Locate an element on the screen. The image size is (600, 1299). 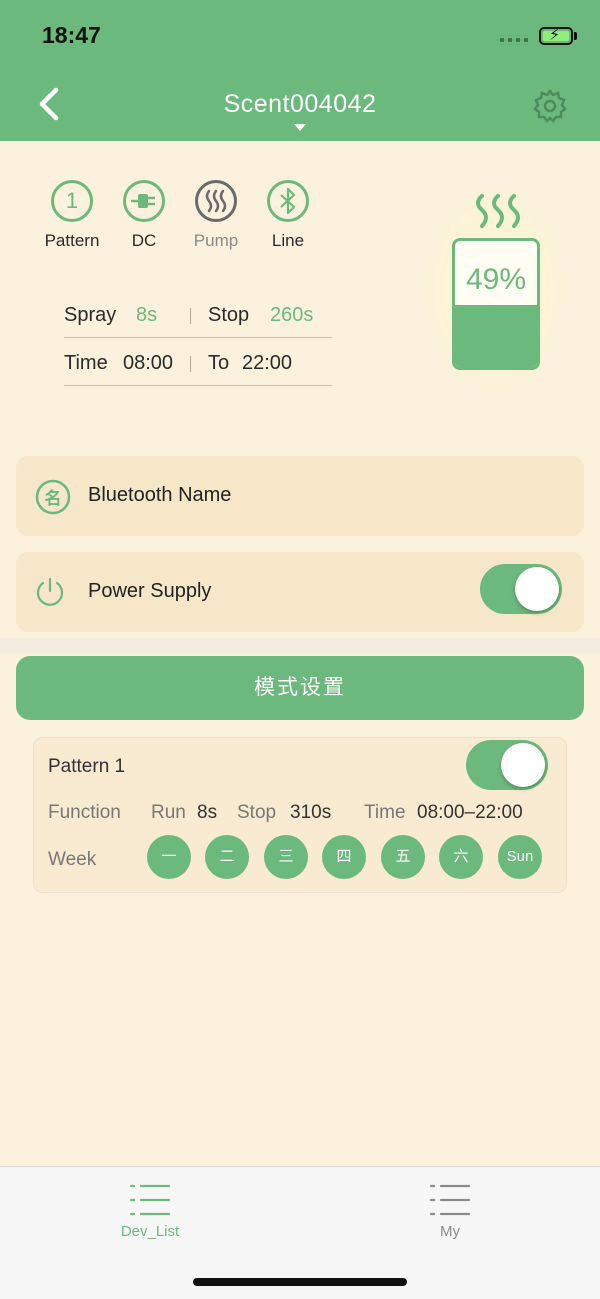
bluetooth-name-row: 名 Bluetooth Name is located at coordinates (300, 496).